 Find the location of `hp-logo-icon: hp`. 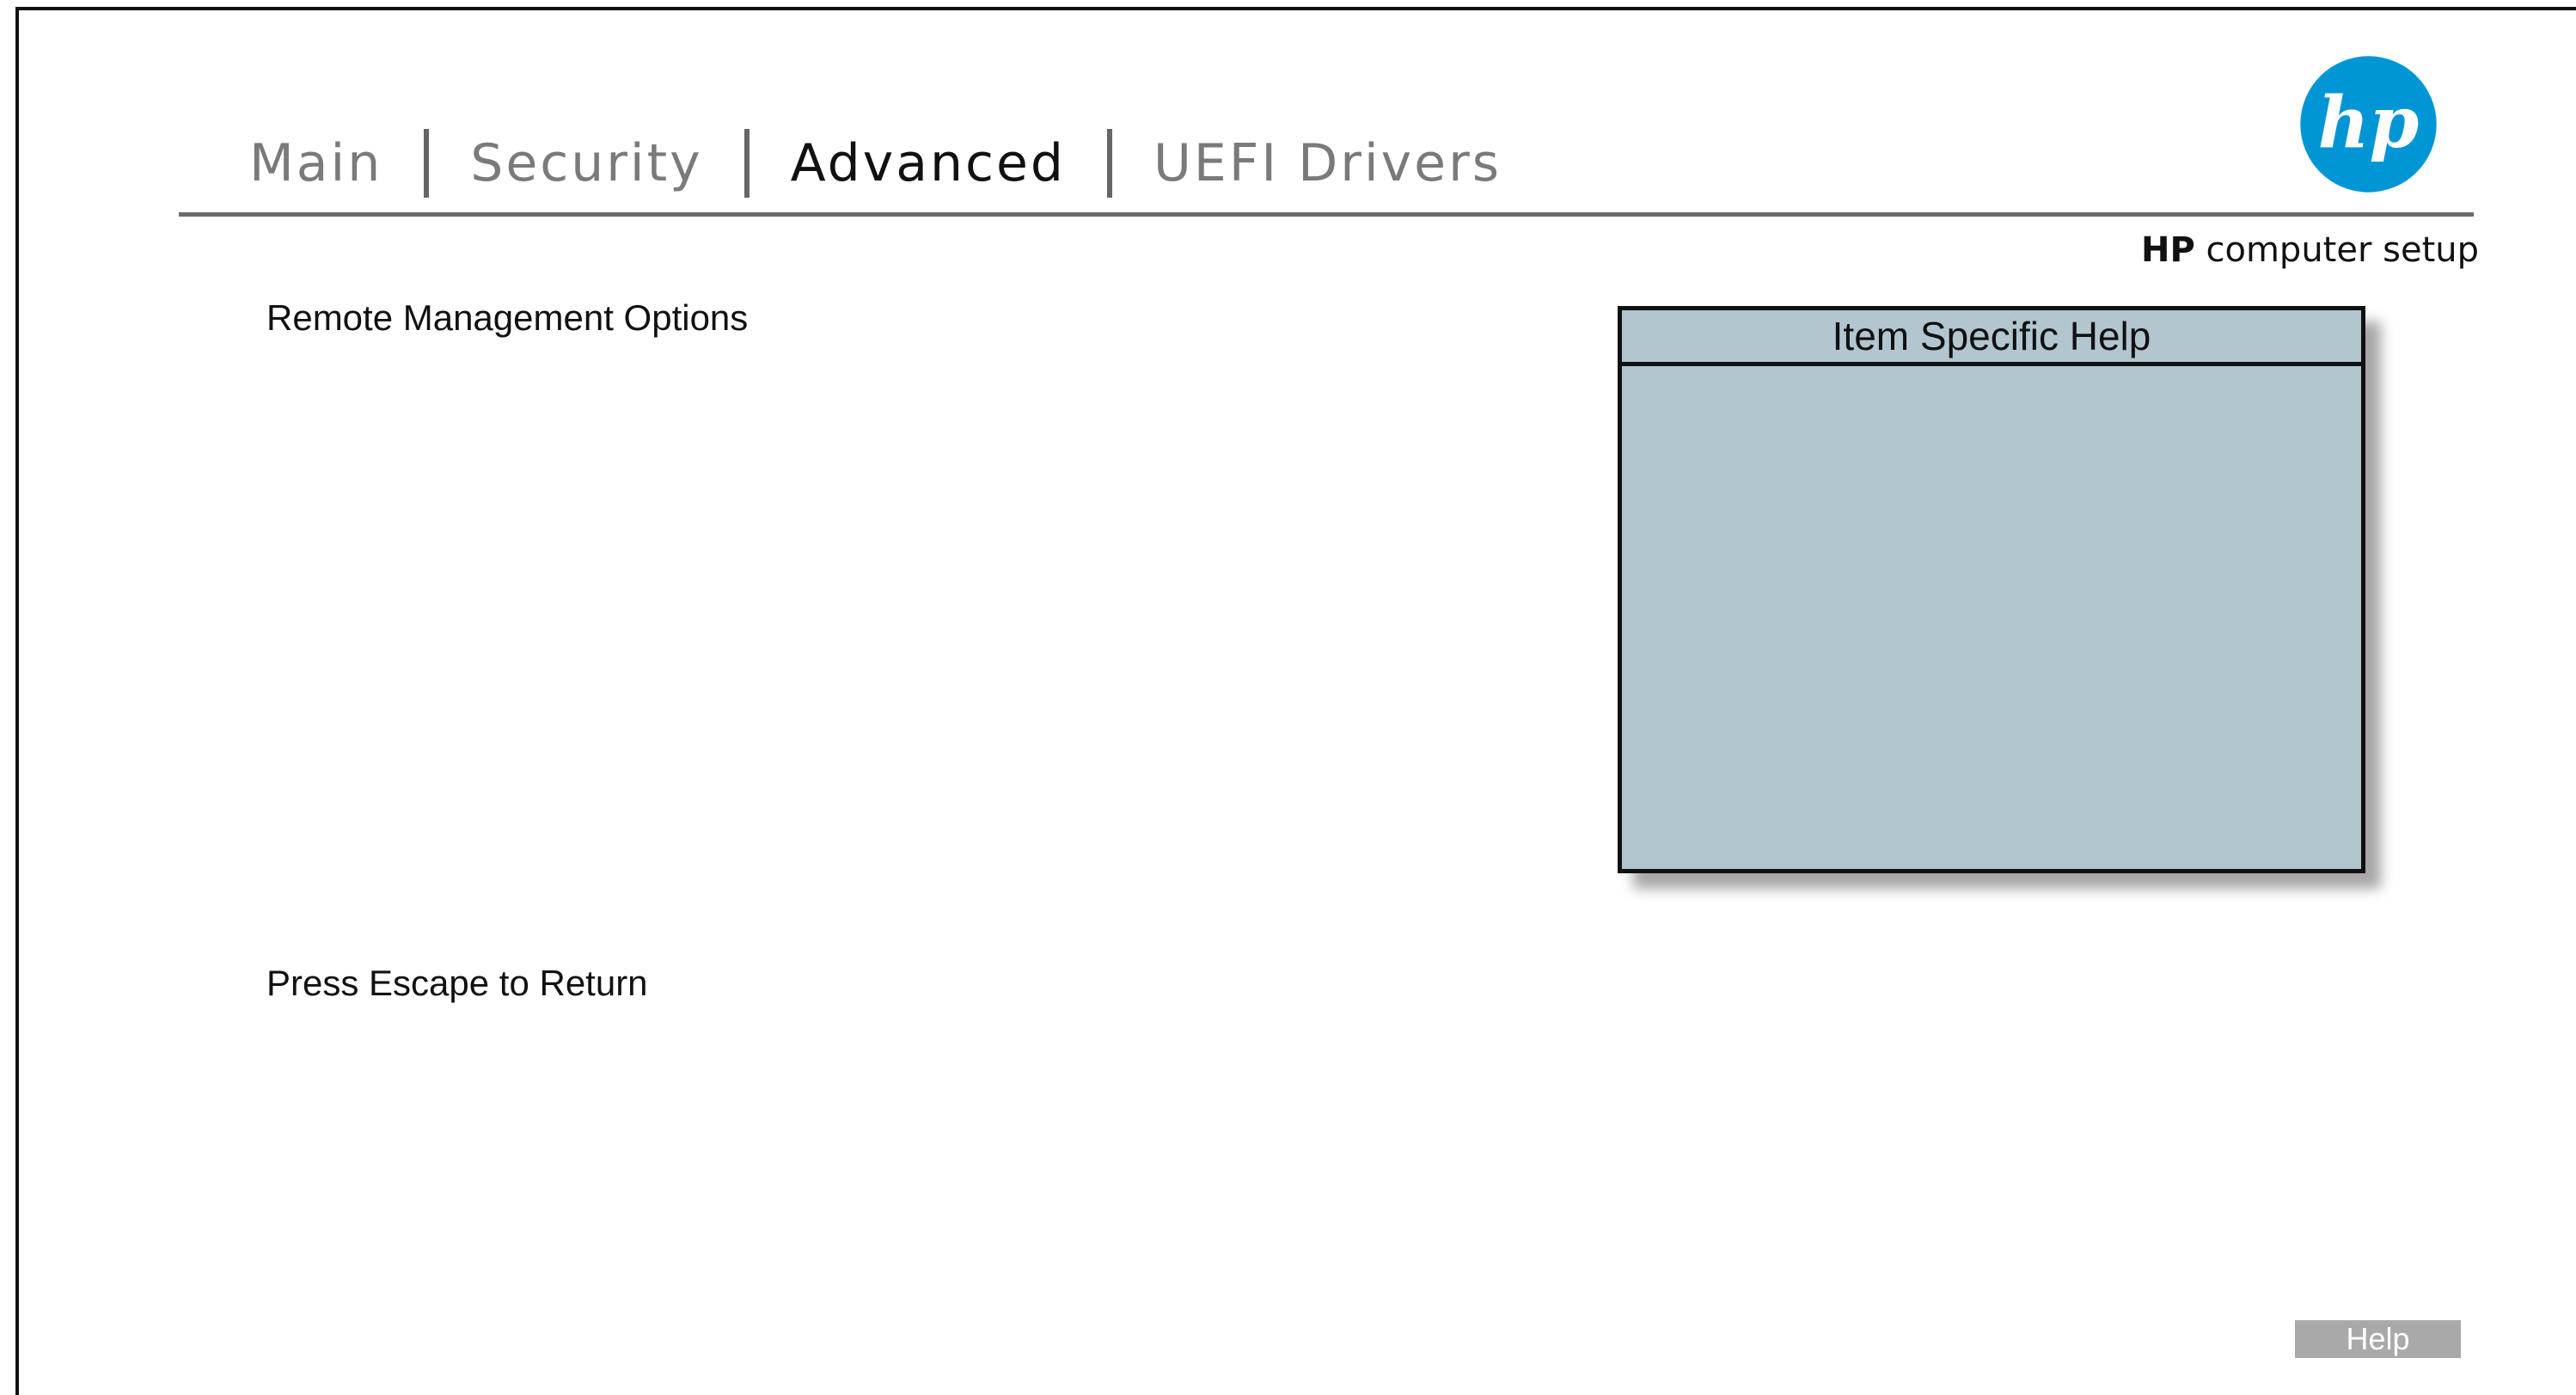

hp-logo-icon: hp is located at coordinates (2368, 124).